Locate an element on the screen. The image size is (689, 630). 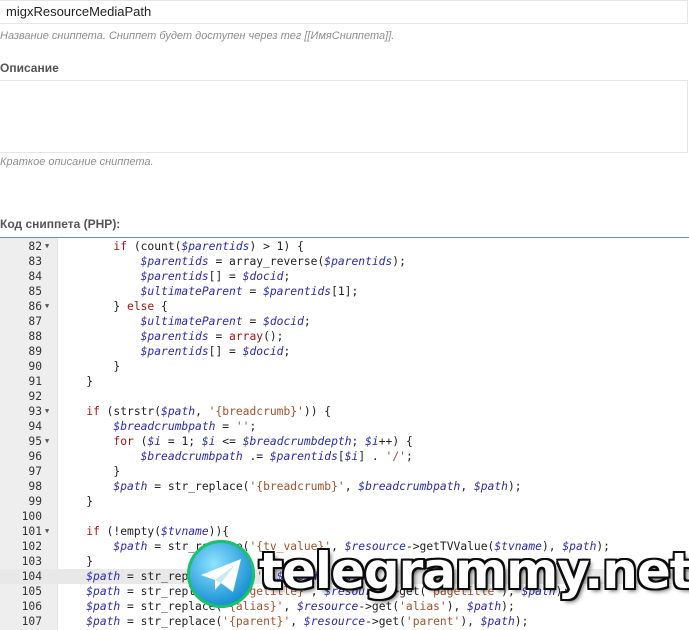
line-number: 95 is located at coordinates (35, 441).